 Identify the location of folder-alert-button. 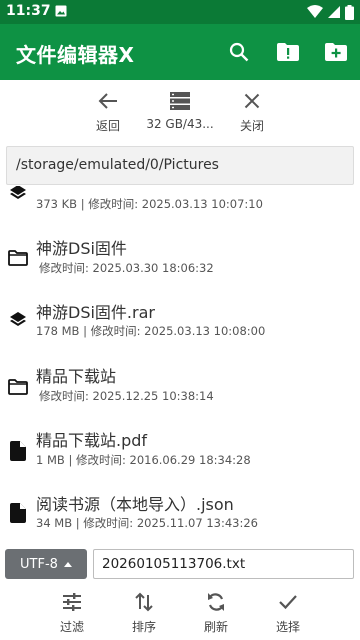
(288, 52).